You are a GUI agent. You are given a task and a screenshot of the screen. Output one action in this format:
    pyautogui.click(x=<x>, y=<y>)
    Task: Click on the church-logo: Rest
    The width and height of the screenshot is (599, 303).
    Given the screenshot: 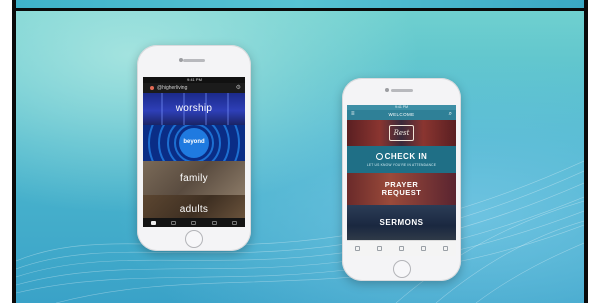 What is the action you would take?
    pyautogui.click(x=401, y=133)
    